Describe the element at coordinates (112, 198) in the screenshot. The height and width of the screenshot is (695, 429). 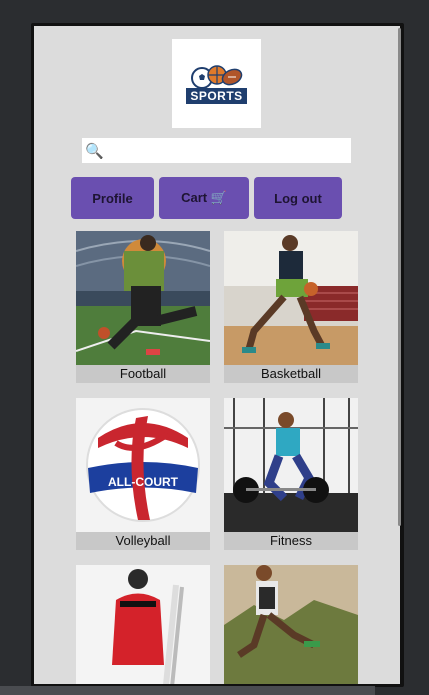
I see `profile-button: Profile` at that location.